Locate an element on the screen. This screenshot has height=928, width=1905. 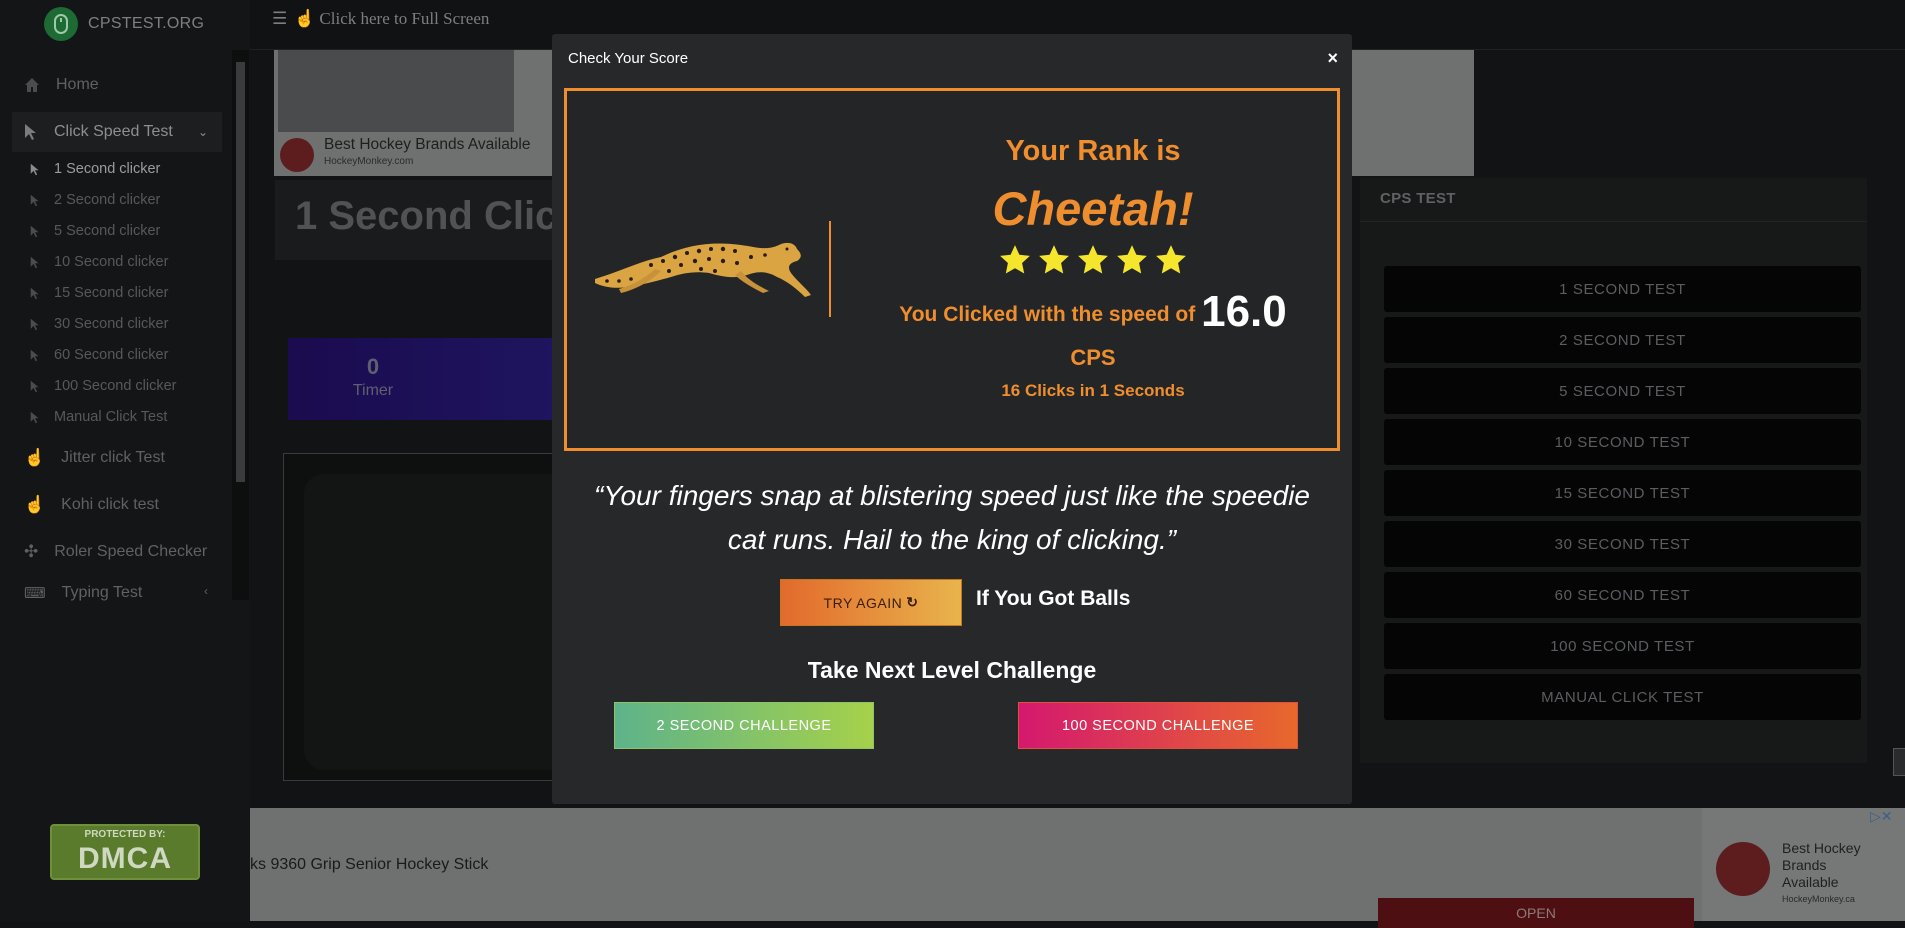
modal-title: Check Your Score is located at coordinates (628, 58).